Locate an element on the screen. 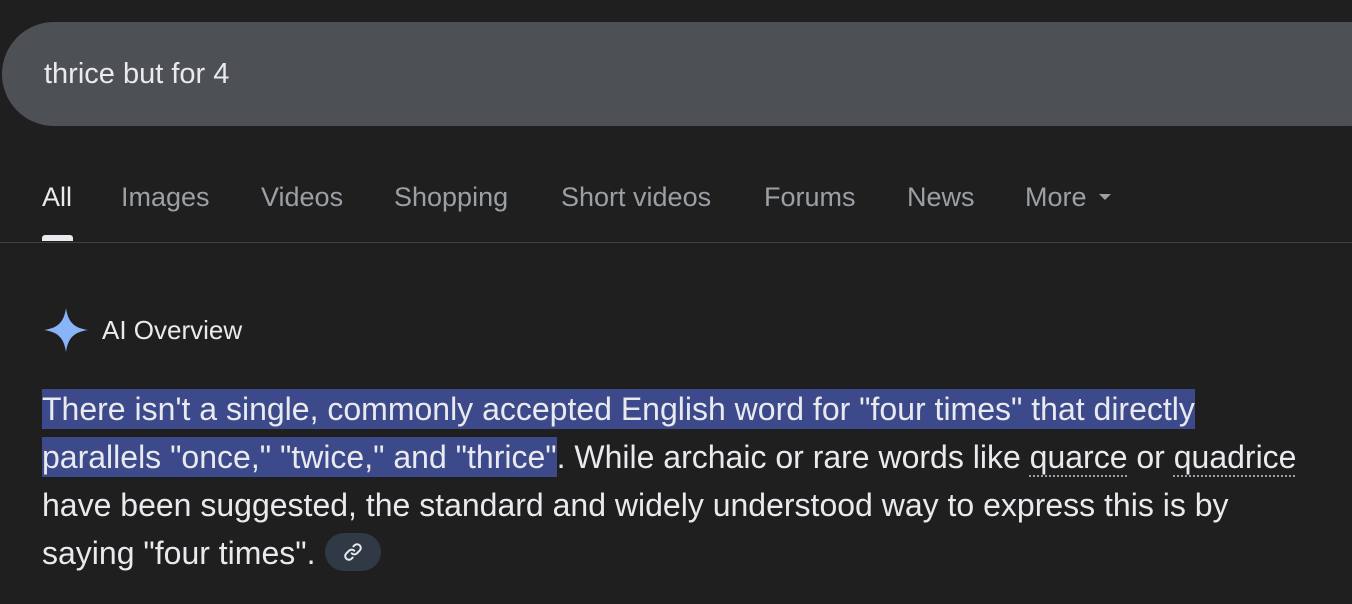 This screenshot has width=1352, height=604. tab-images: Images is located at coordinates (165, 197).